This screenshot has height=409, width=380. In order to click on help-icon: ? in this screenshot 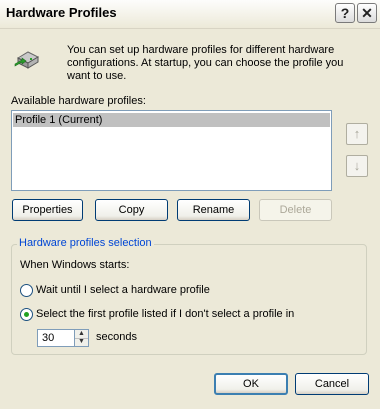, I will do `click(345, 13)`.